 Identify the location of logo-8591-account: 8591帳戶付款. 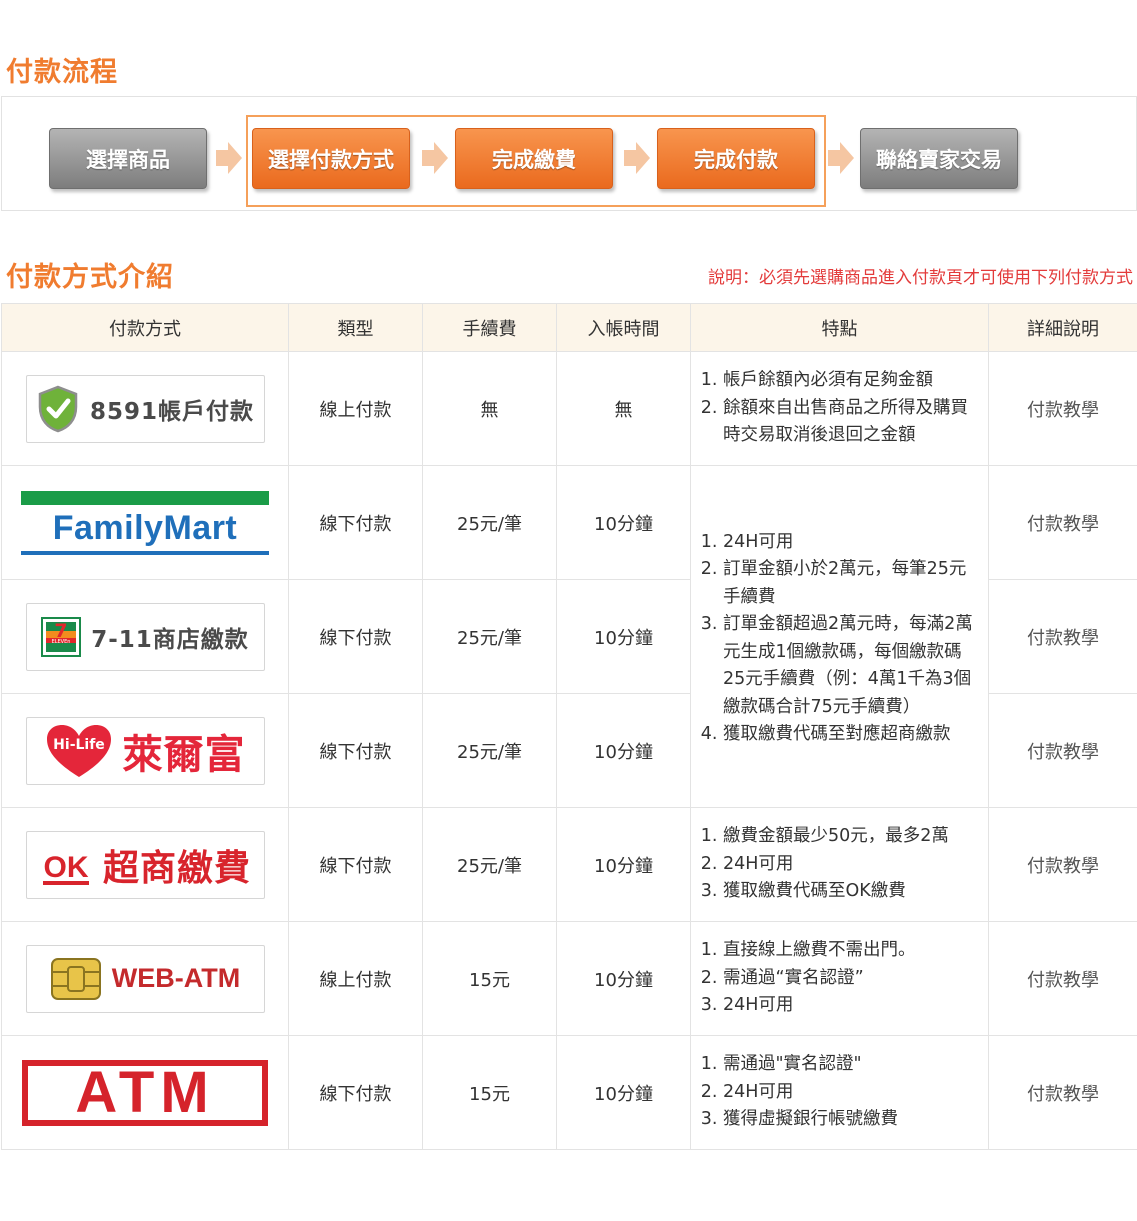
(145, 408).